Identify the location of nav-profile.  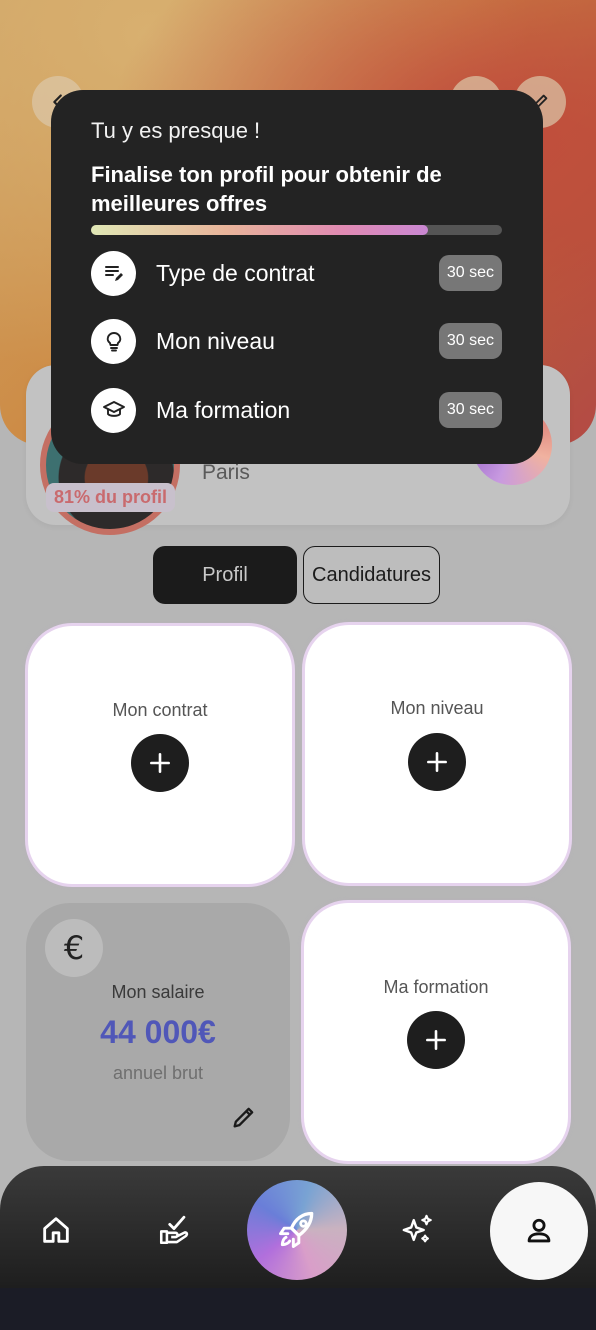
(539, 1231).